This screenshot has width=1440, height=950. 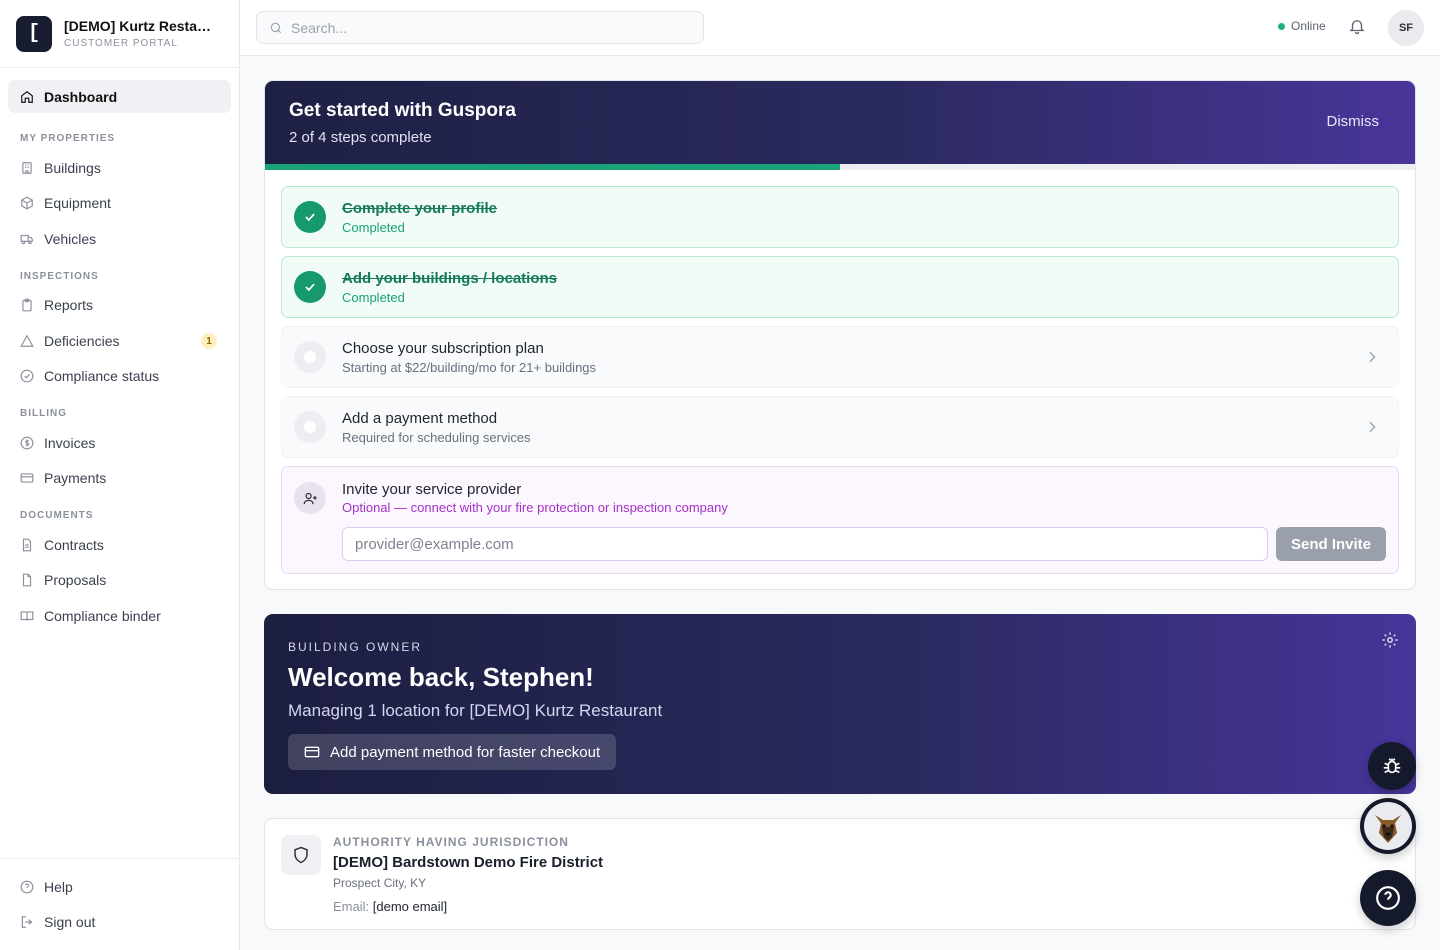 What do you see at coordinates (27, 341) in the screenshot?
I see `warning-icon` at bounding box center [27, 341].